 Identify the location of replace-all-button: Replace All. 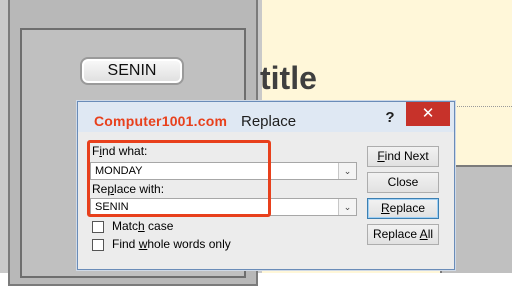
(403, 234).